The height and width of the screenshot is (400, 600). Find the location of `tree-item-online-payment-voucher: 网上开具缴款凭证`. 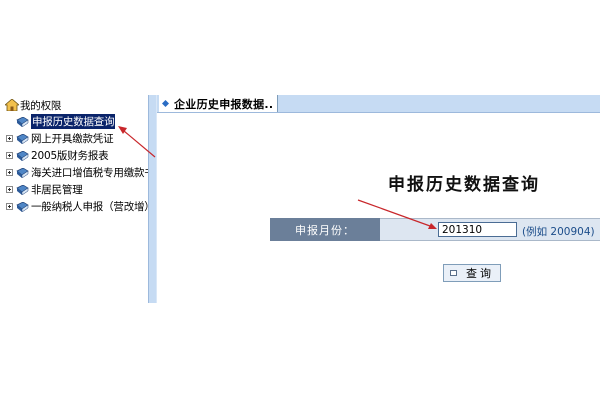

tree-item-online-payment-voucher: 网上开具缴款凭证 is located at coordinates (60, 138).